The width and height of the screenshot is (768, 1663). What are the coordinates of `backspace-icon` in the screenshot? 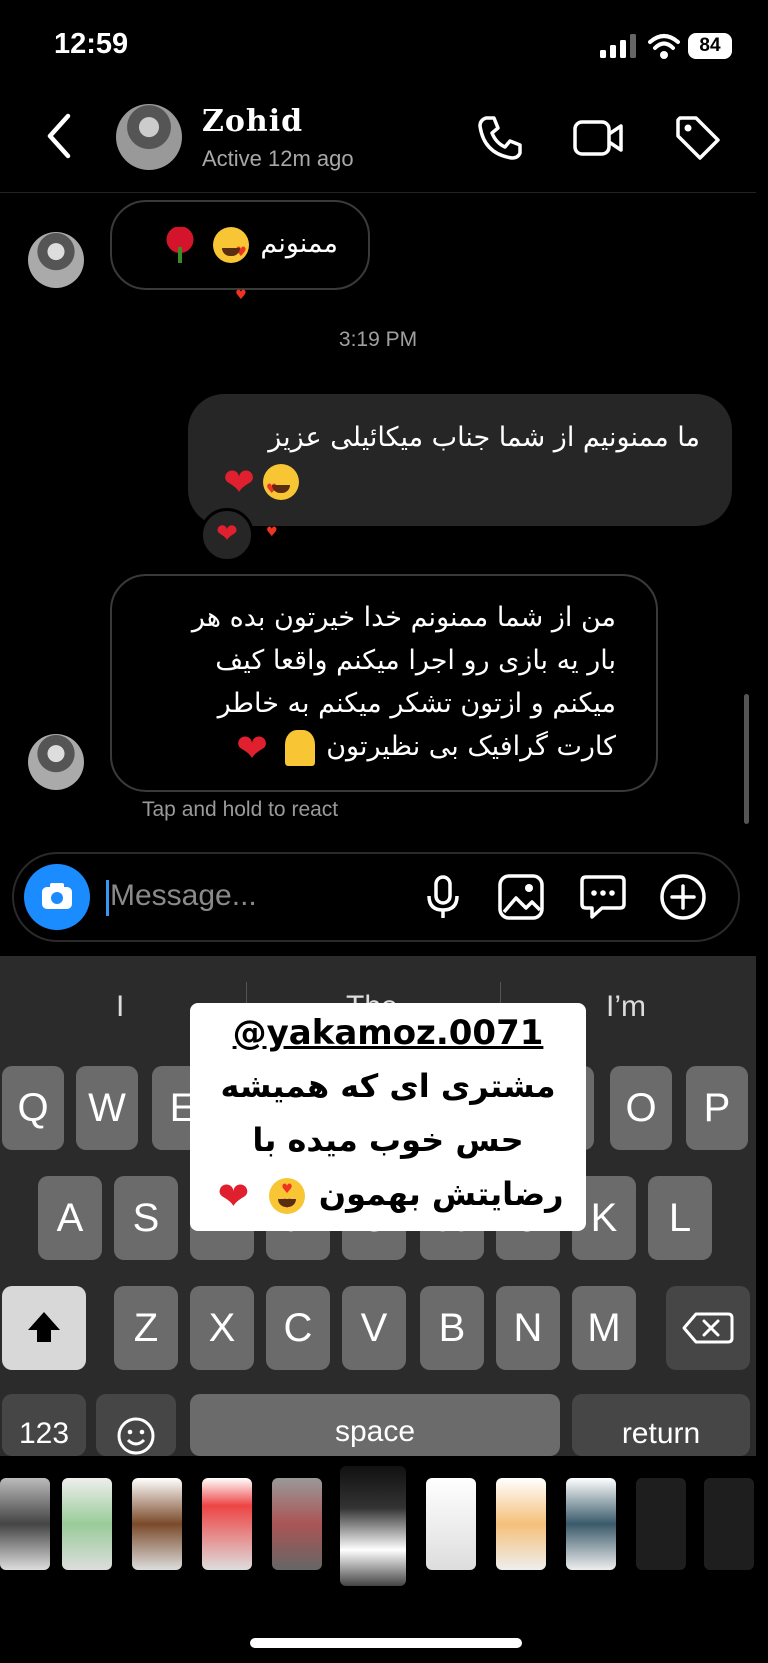 It's located at (708, 1328).